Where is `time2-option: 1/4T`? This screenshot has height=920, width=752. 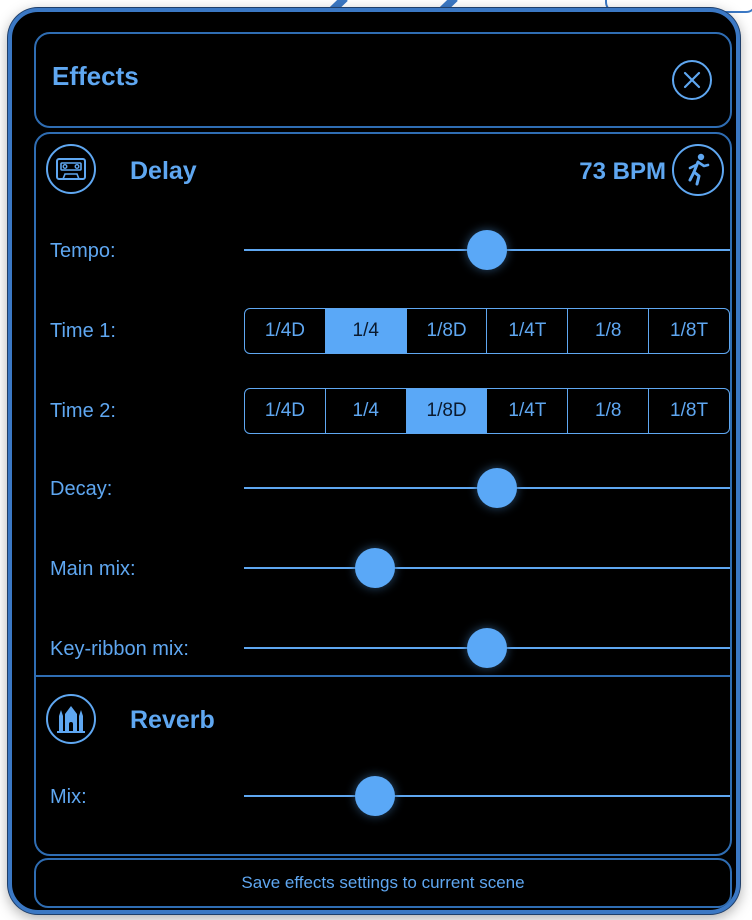
time2-option: 1/4T is located at coordinates (528, 411).